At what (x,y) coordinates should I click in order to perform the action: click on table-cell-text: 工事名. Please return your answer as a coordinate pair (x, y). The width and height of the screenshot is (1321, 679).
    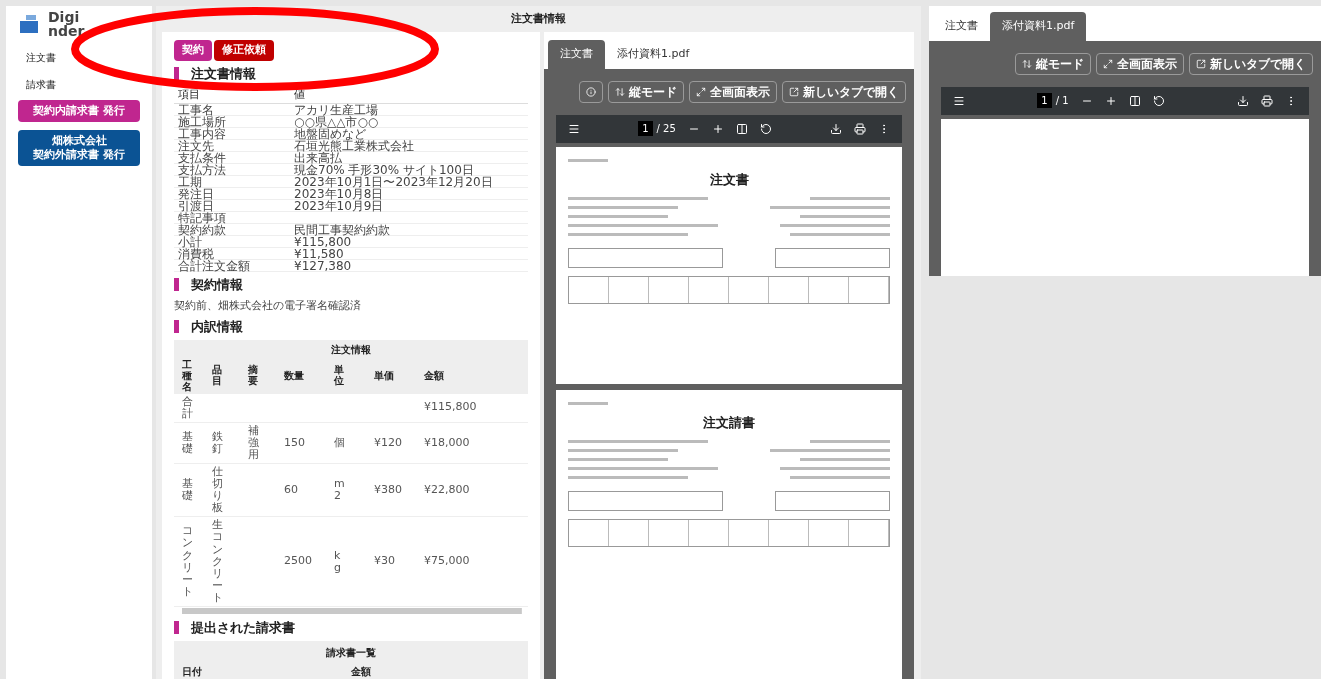
    Looking at the image, I should click on (195, 109).